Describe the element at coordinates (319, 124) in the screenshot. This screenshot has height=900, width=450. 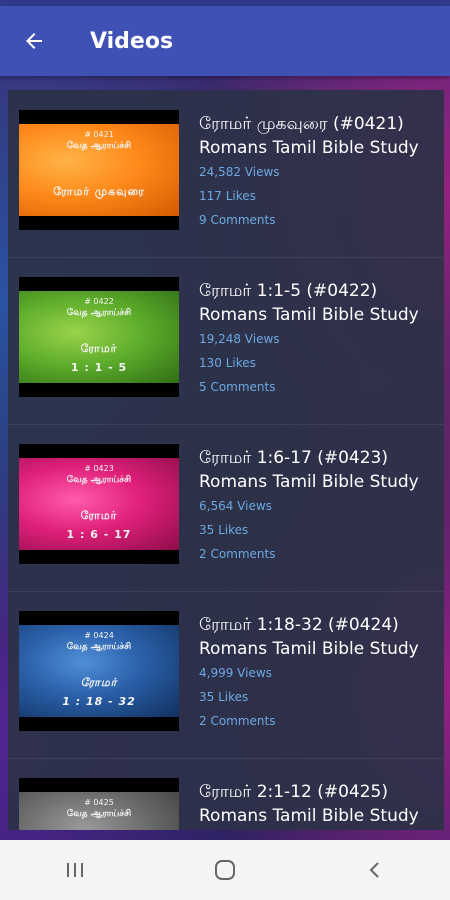
I see `video-title: ரோமர் முகவுரை (#0421)` at that location.